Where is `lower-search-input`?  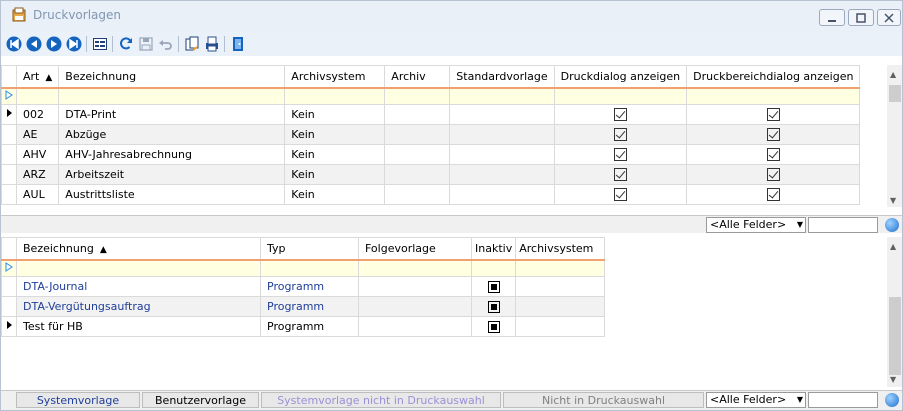
lower-search-input is located at coordinates (843, 400).